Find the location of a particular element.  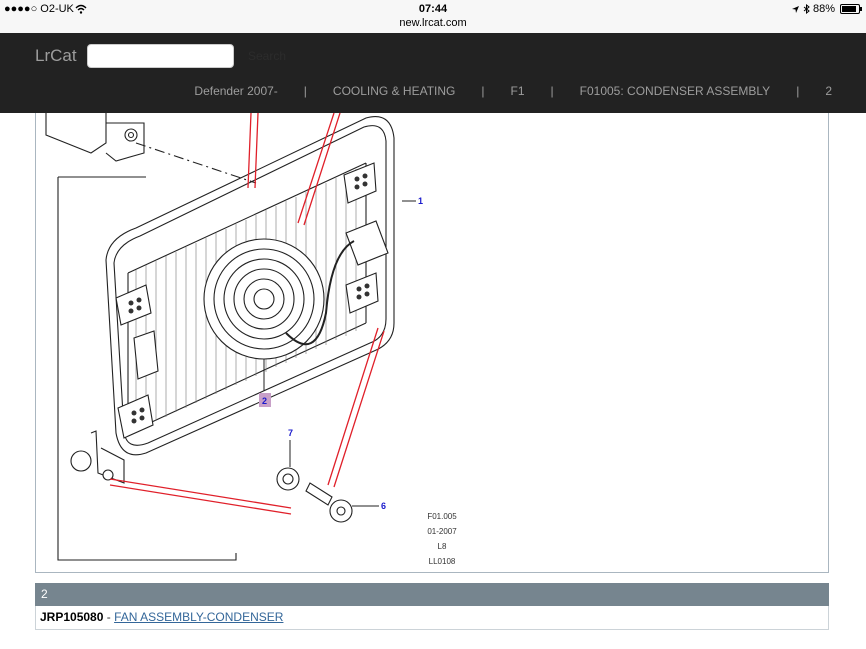

figure-series: L8 is located at coordinates (442, 546).